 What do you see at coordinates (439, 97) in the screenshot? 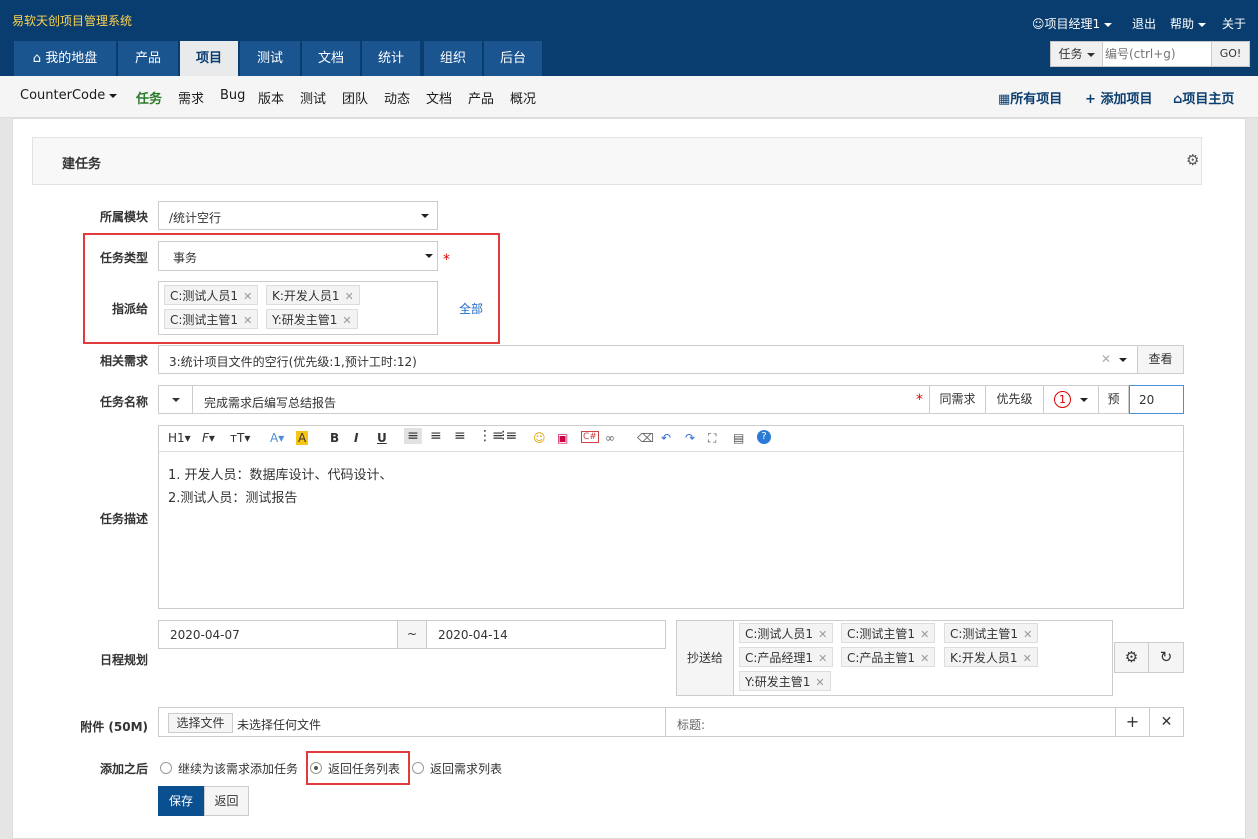
I see `subnav-doc: 文档` at bounding box center [439, 97].